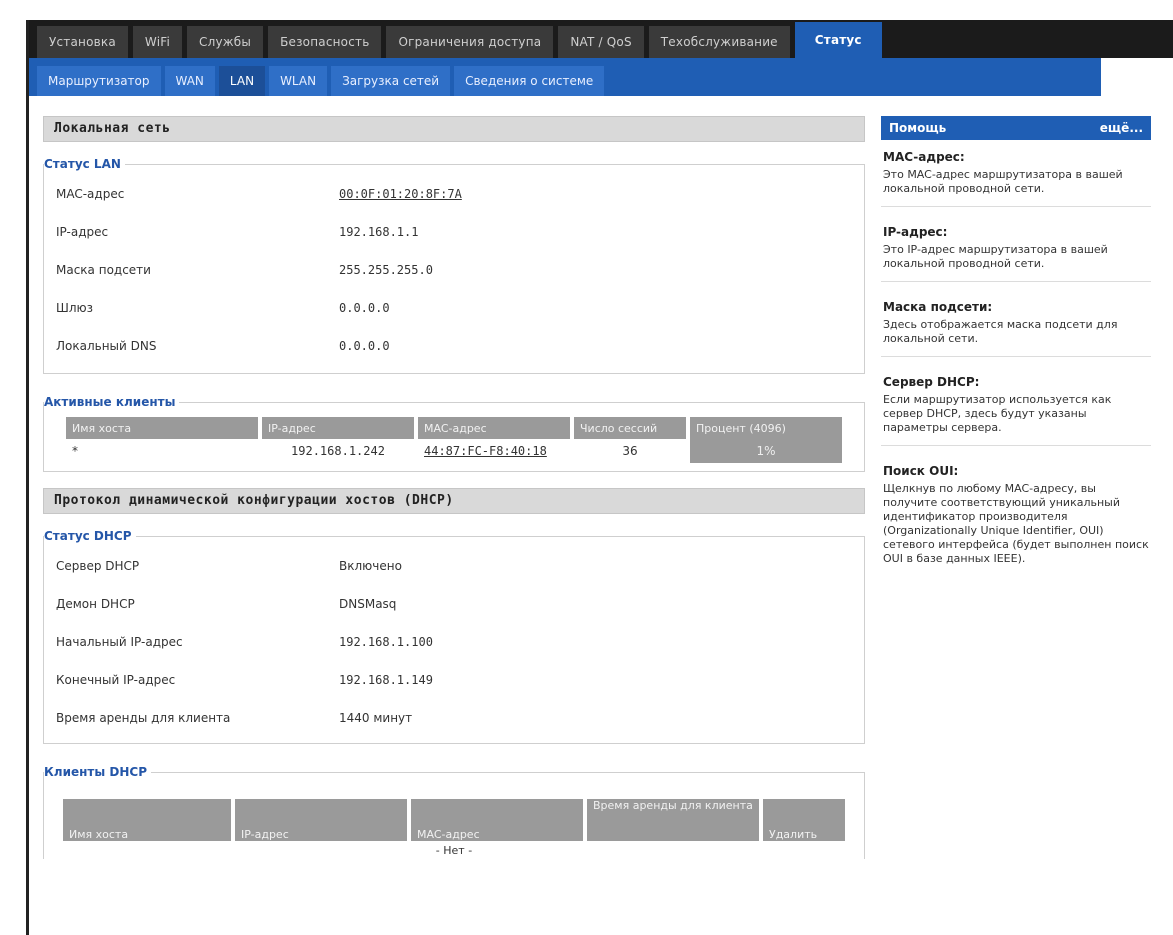 The image size is (1173, 935). Describe the element at coordinates (454, 718) in the screenshot. I see `dhcp-row-lease: Время аренды для клиента 1440 минут` at that location.